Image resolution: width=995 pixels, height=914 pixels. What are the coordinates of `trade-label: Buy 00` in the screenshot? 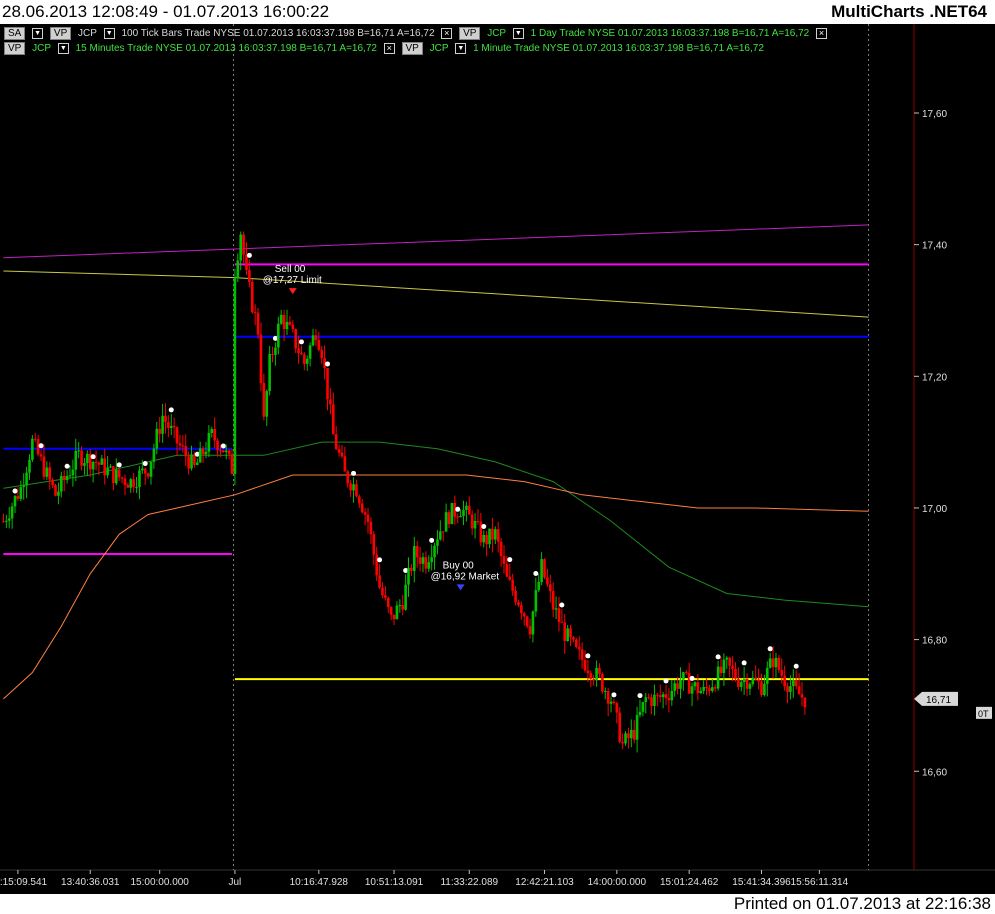 It's located at (459, 565).